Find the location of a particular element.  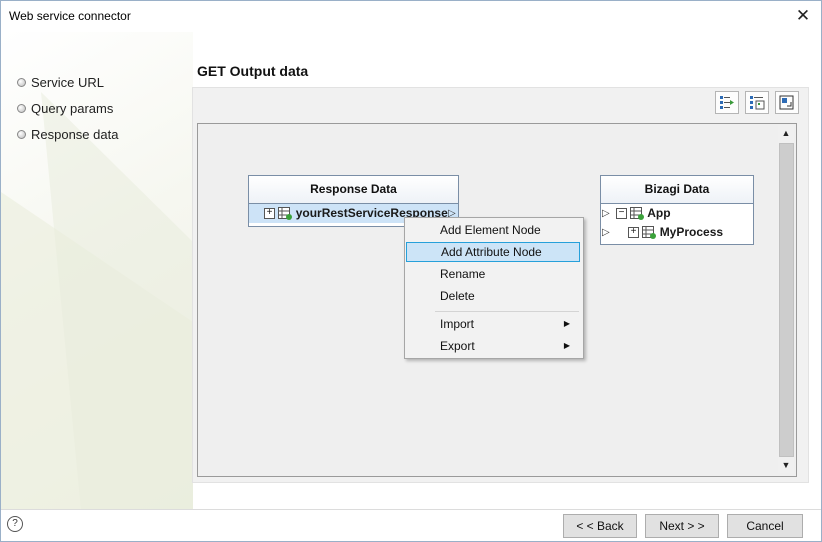

tree-node-app: ▷ − App is located at coordinates (677, 213).